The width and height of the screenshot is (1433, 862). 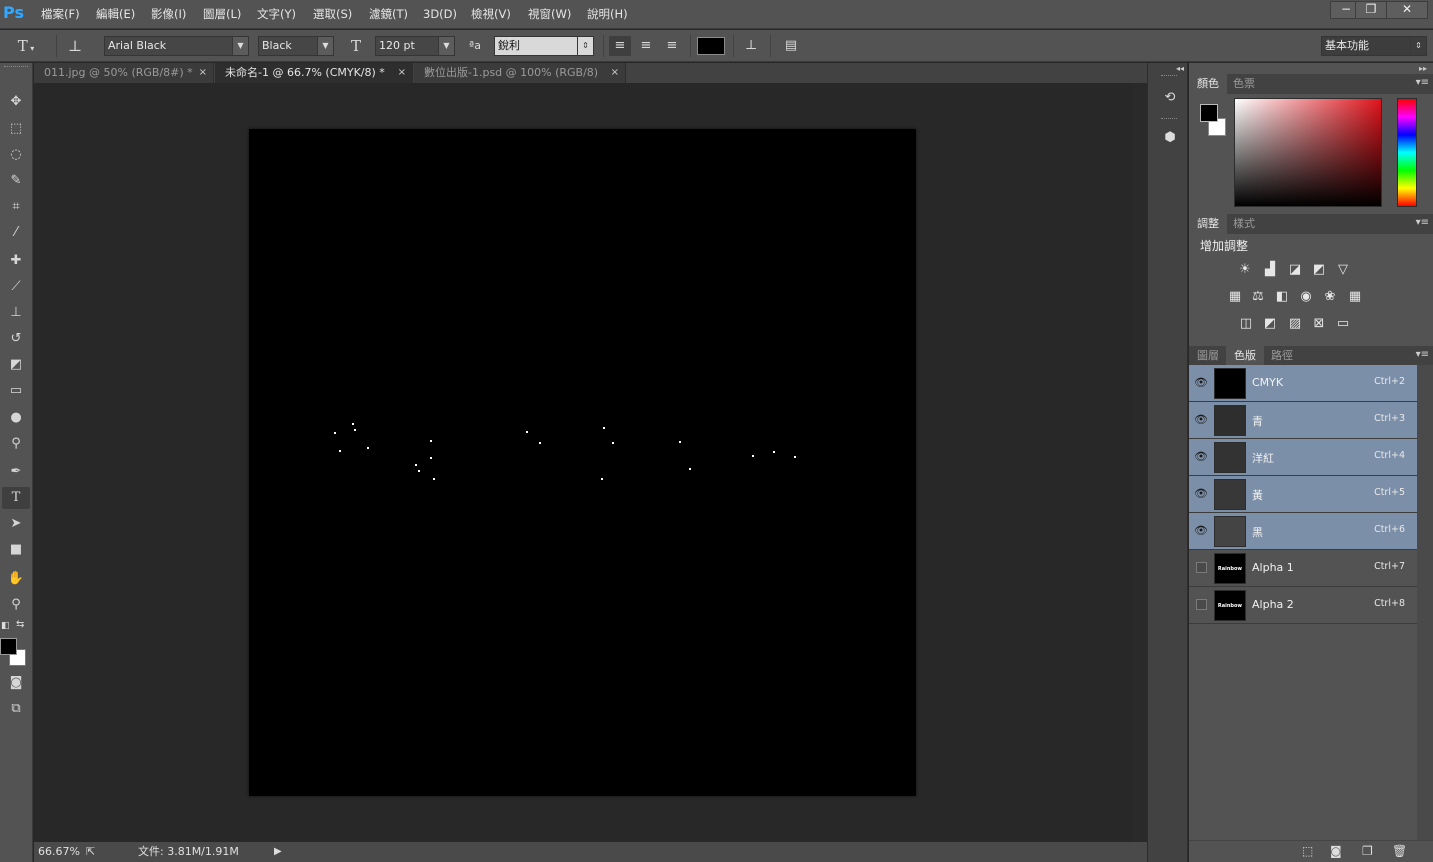 What do you see at coordinates (1170, 98) in the screenshot?
I see `history-panel-icon: ⟲` at bounding box center [1170, 98].